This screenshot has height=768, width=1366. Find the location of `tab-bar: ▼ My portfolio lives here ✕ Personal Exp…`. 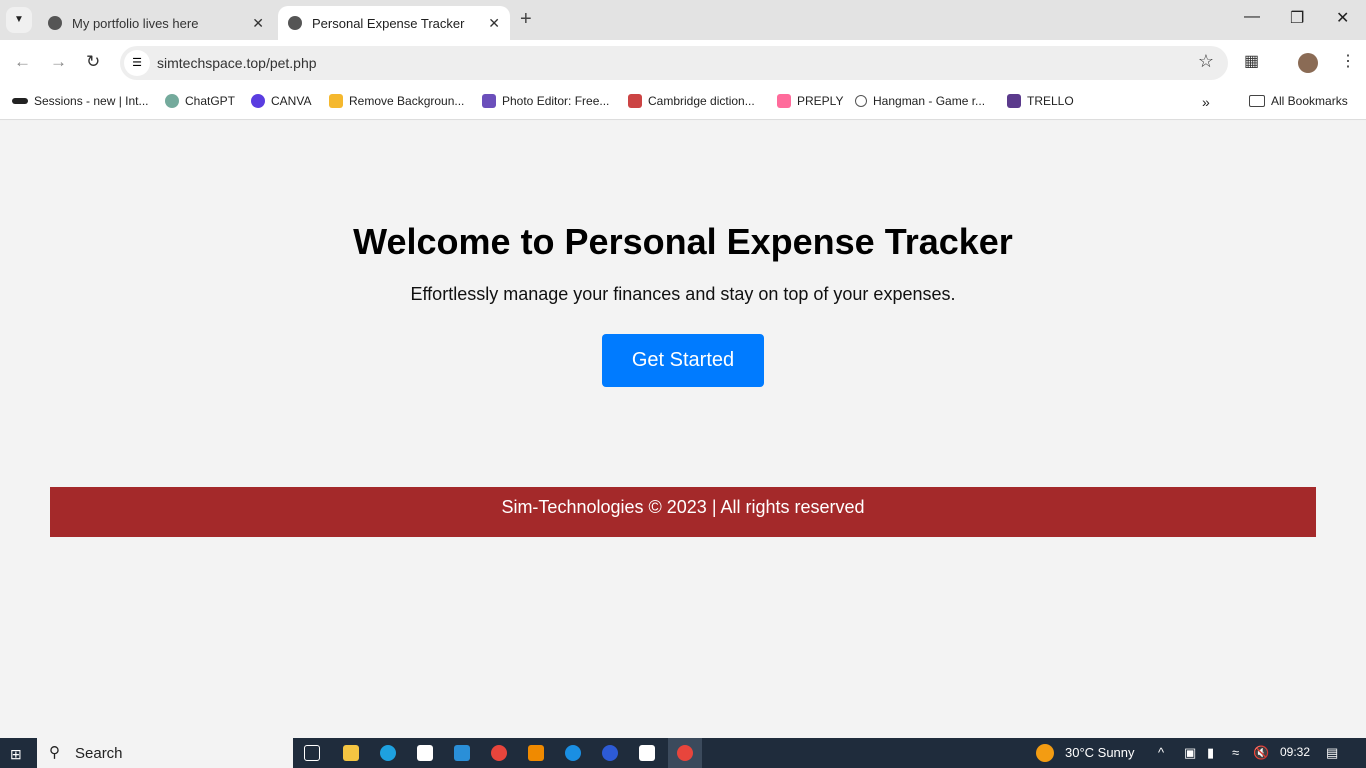

tab-bar: ▼ My portfolio lives here ✕ Personal Exp… is located at coordinates (683, 20).